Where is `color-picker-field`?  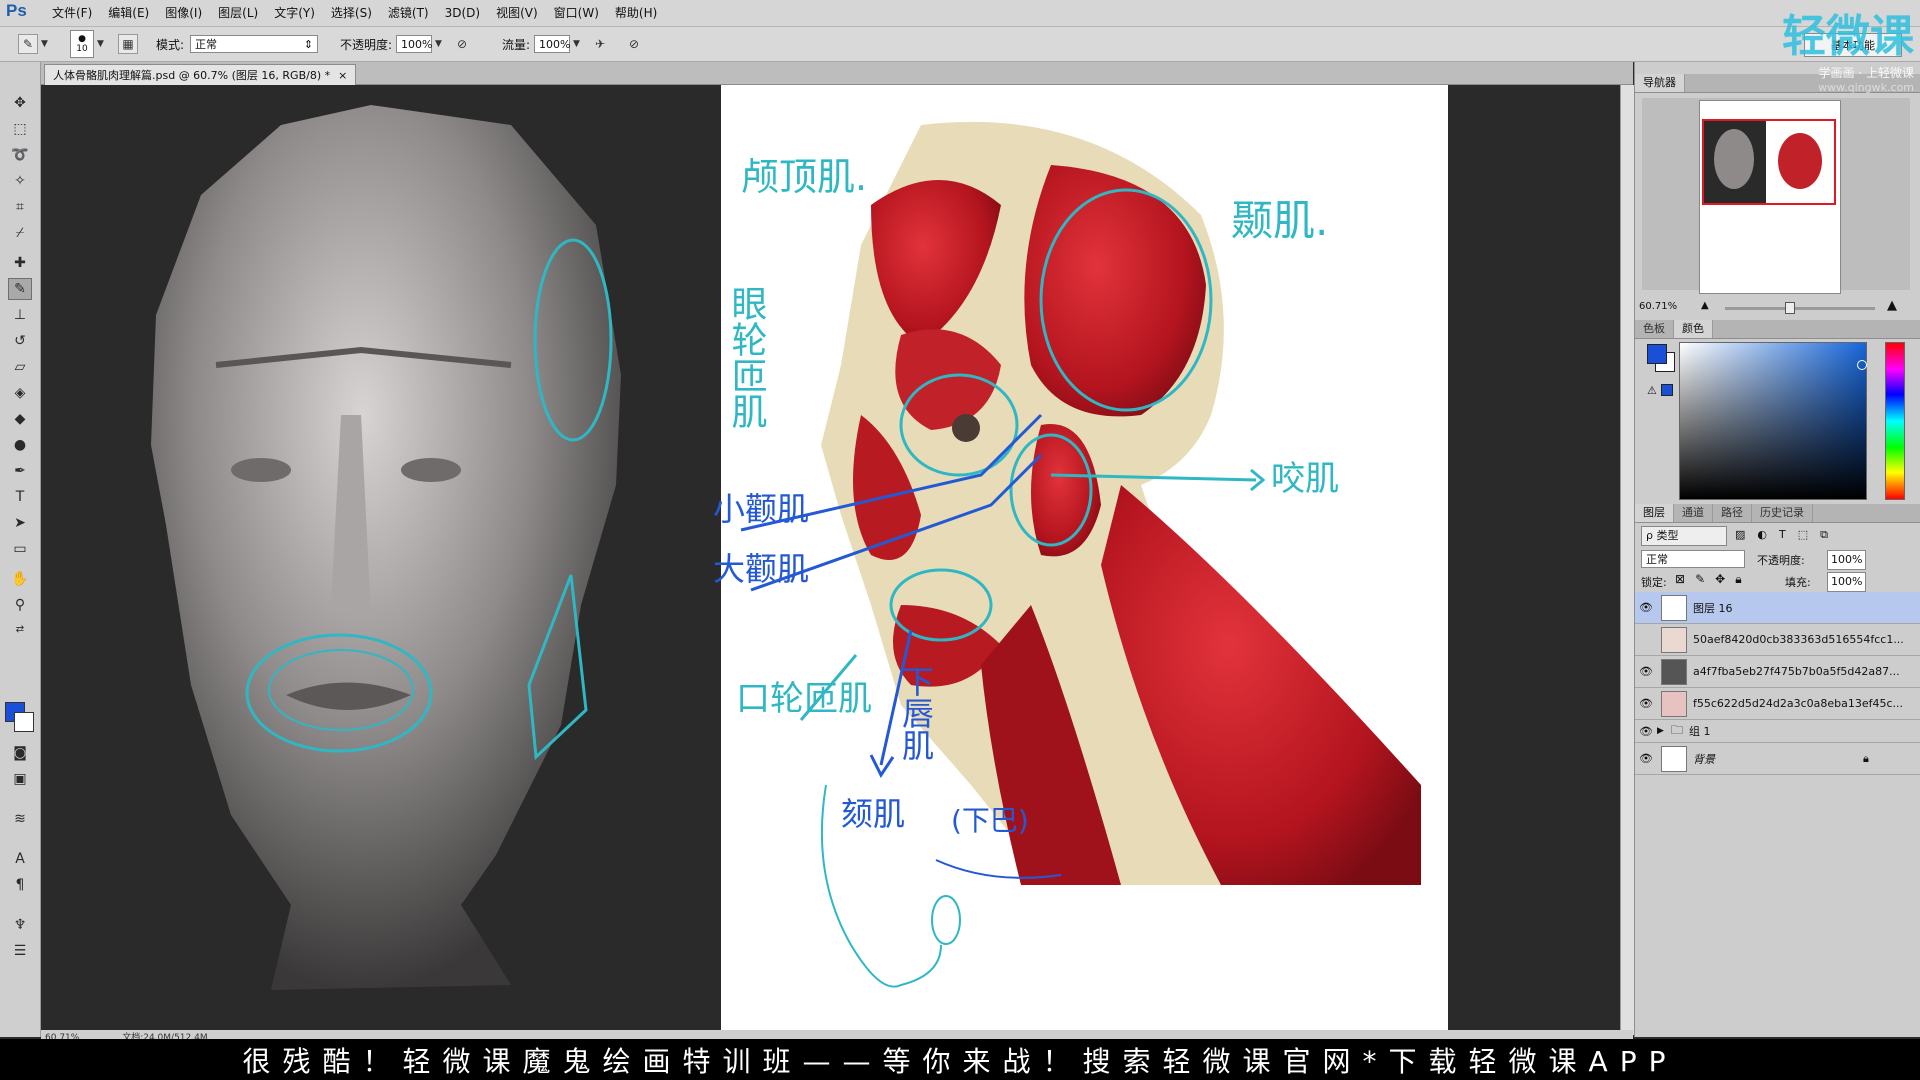 color-picker-field is located at coordinates (1773, 421).